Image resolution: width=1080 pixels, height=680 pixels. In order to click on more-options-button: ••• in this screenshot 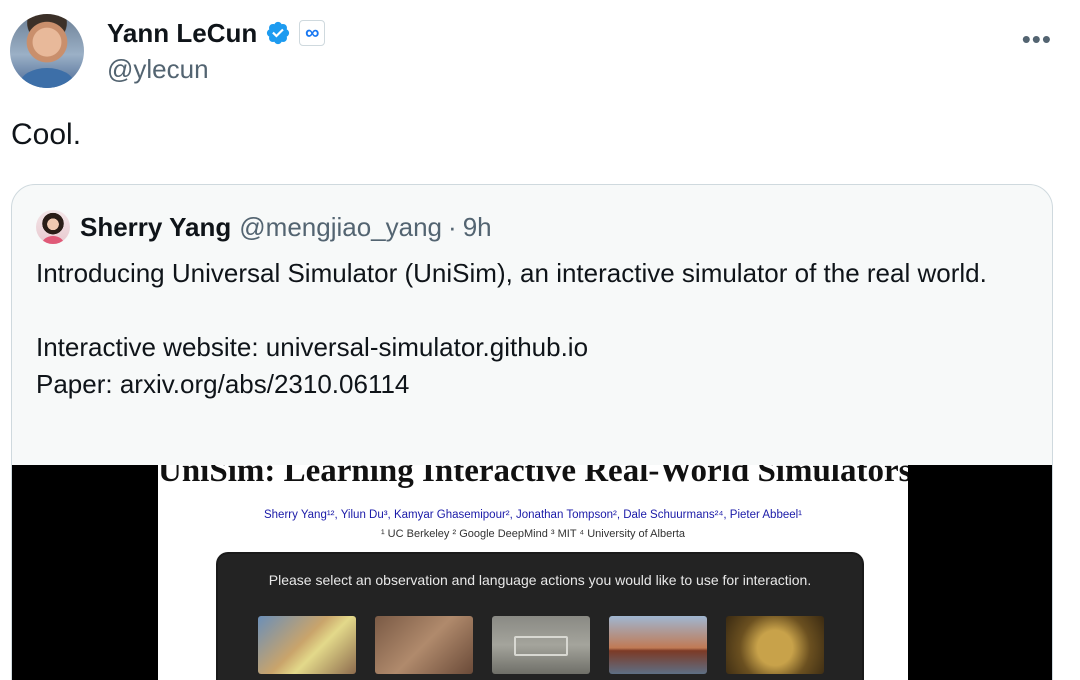, I will do `click(1037, 39)`.